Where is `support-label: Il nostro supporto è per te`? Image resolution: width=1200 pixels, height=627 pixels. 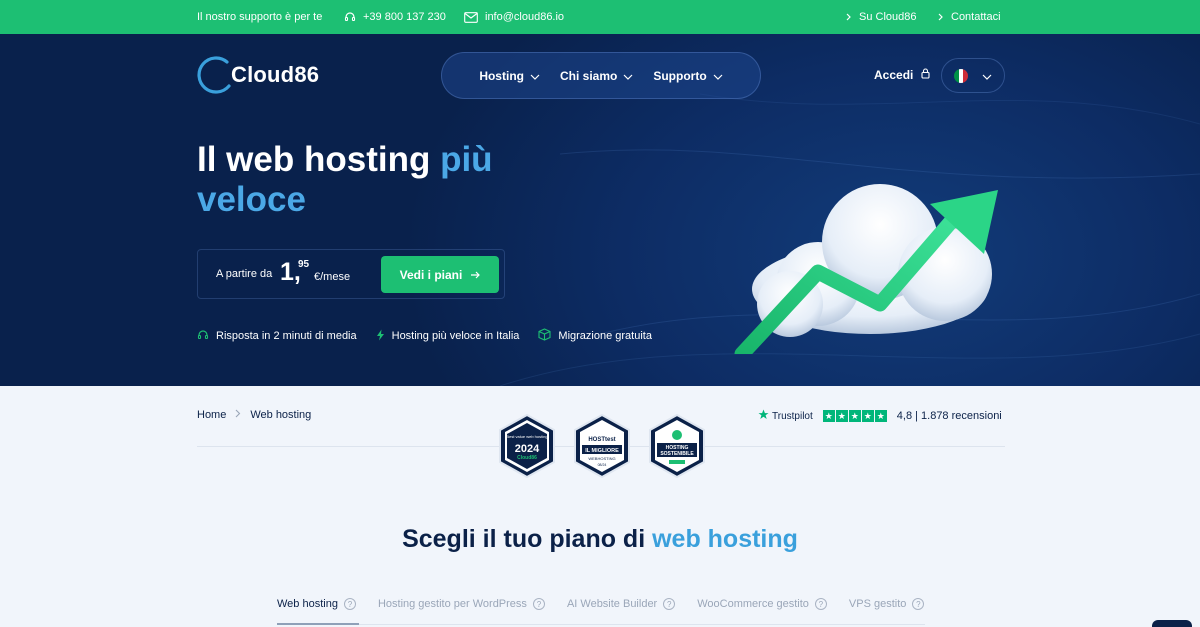 support-label: Il nostro supporto è per te is located at coordinates (260, 17).